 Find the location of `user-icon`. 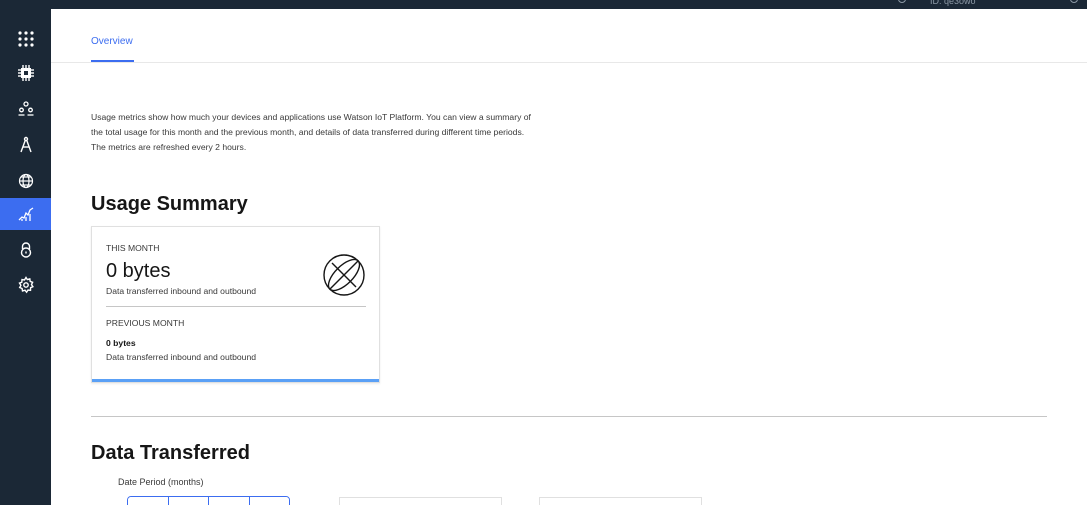

user-icon is located at coordinates (1074, 1).